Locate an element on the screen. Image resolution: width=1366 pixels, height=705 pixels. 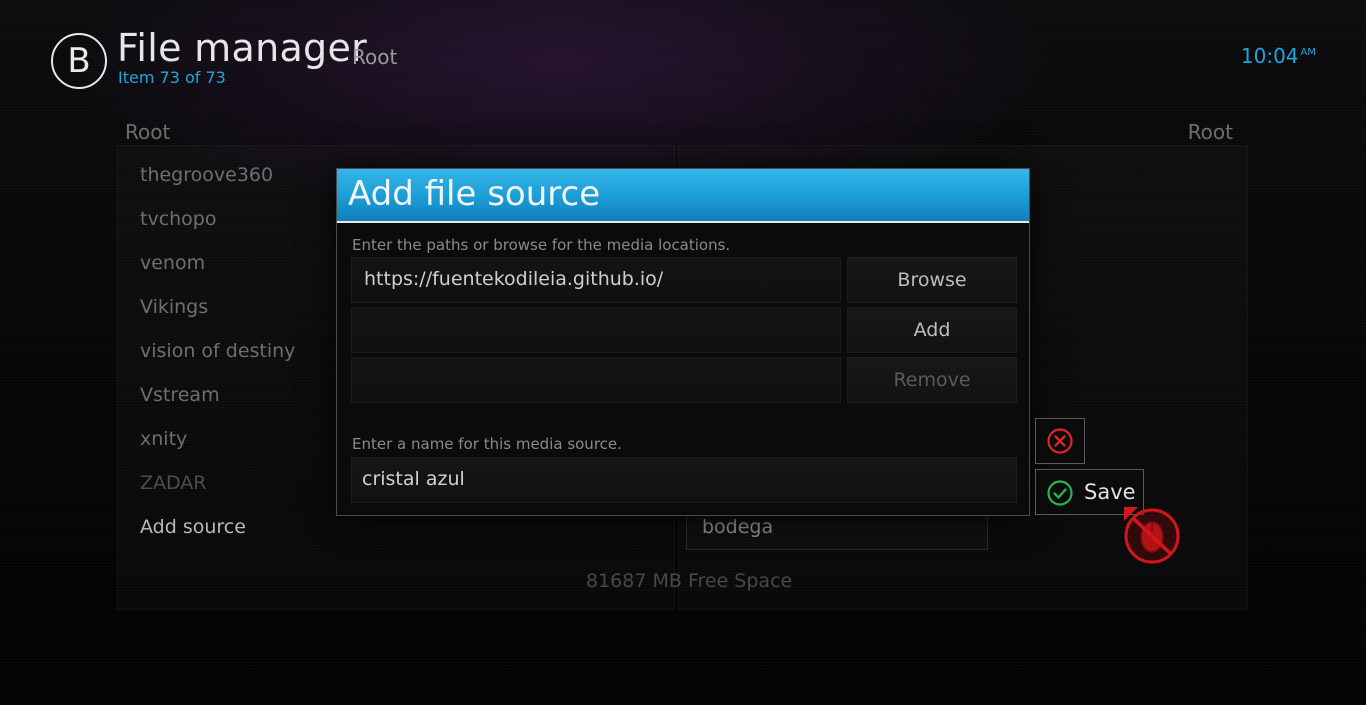
logo-letter: B is located at coordinates (79, 61).